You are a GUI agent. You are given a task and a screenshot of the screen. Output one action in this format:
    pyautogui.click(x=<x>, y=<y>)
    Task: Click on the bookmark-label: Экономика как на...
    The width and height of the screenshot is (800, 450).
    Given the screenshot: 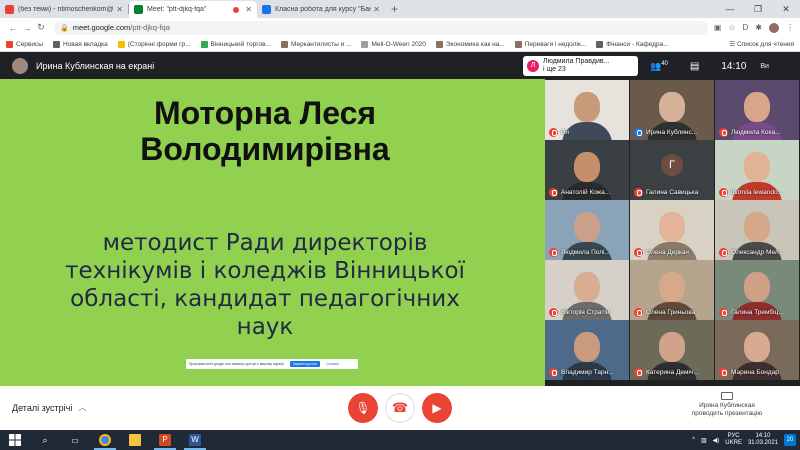 What is the action you would take?
    pyautogui.click(x=475, y=44)
    